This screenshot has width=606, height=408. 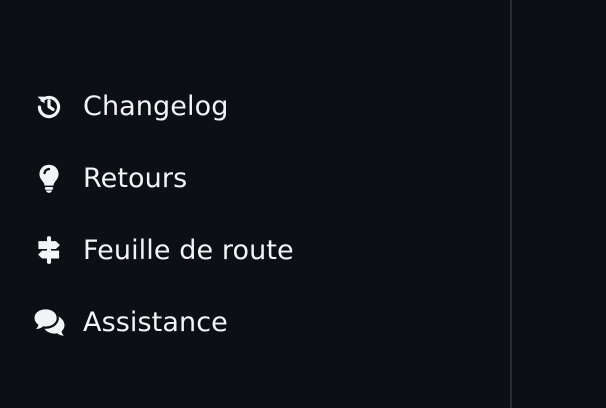 I want to click on sidebar-item-label: Changelog, so click(x=156, y=106).